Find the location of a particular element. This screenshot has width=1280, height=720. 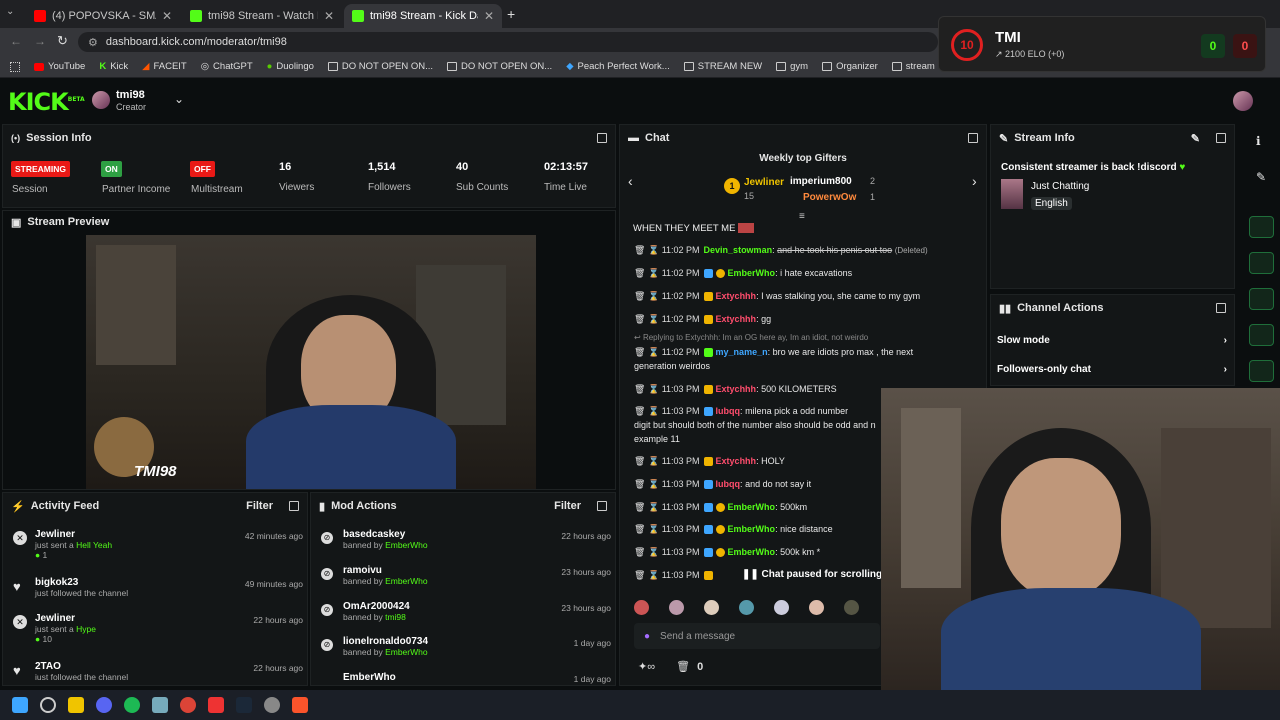

chevron-down-icon: ⌄ is located at coordinates (179, 99).